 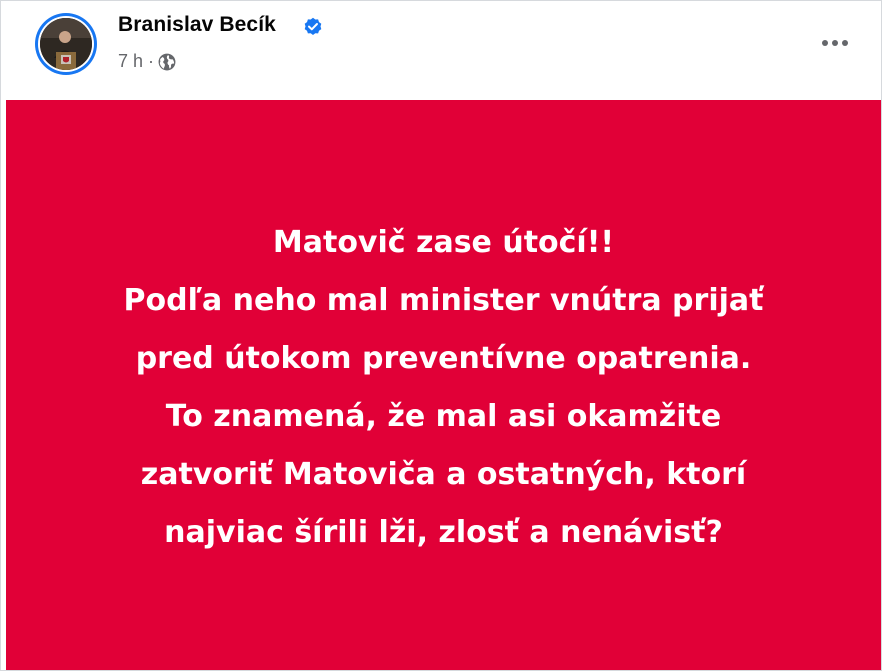 I want to click on globe-icon, so click(x=167, y=62).